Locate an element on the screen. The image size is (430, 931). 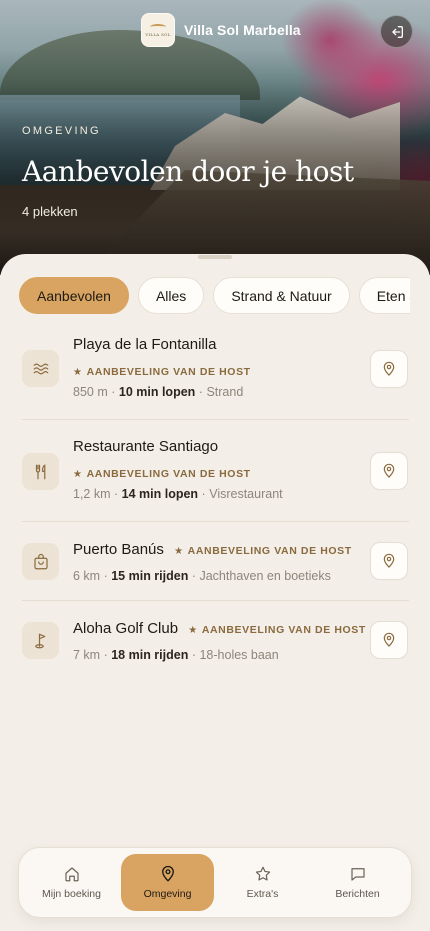
nav-label: Omgeving is located at coordinates (167, 894).